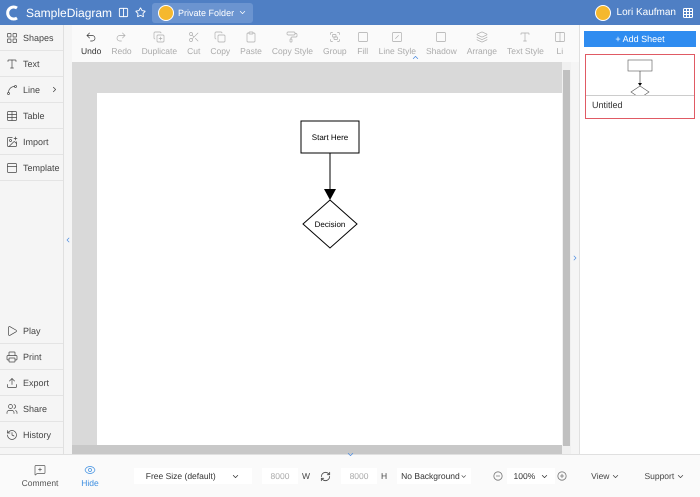 The height and width of the screenshot is (497, 700). What do you see at coordinates (251, 37) in the screenshot?
I see `clipboard-icon` at bounding box center [251, 37].